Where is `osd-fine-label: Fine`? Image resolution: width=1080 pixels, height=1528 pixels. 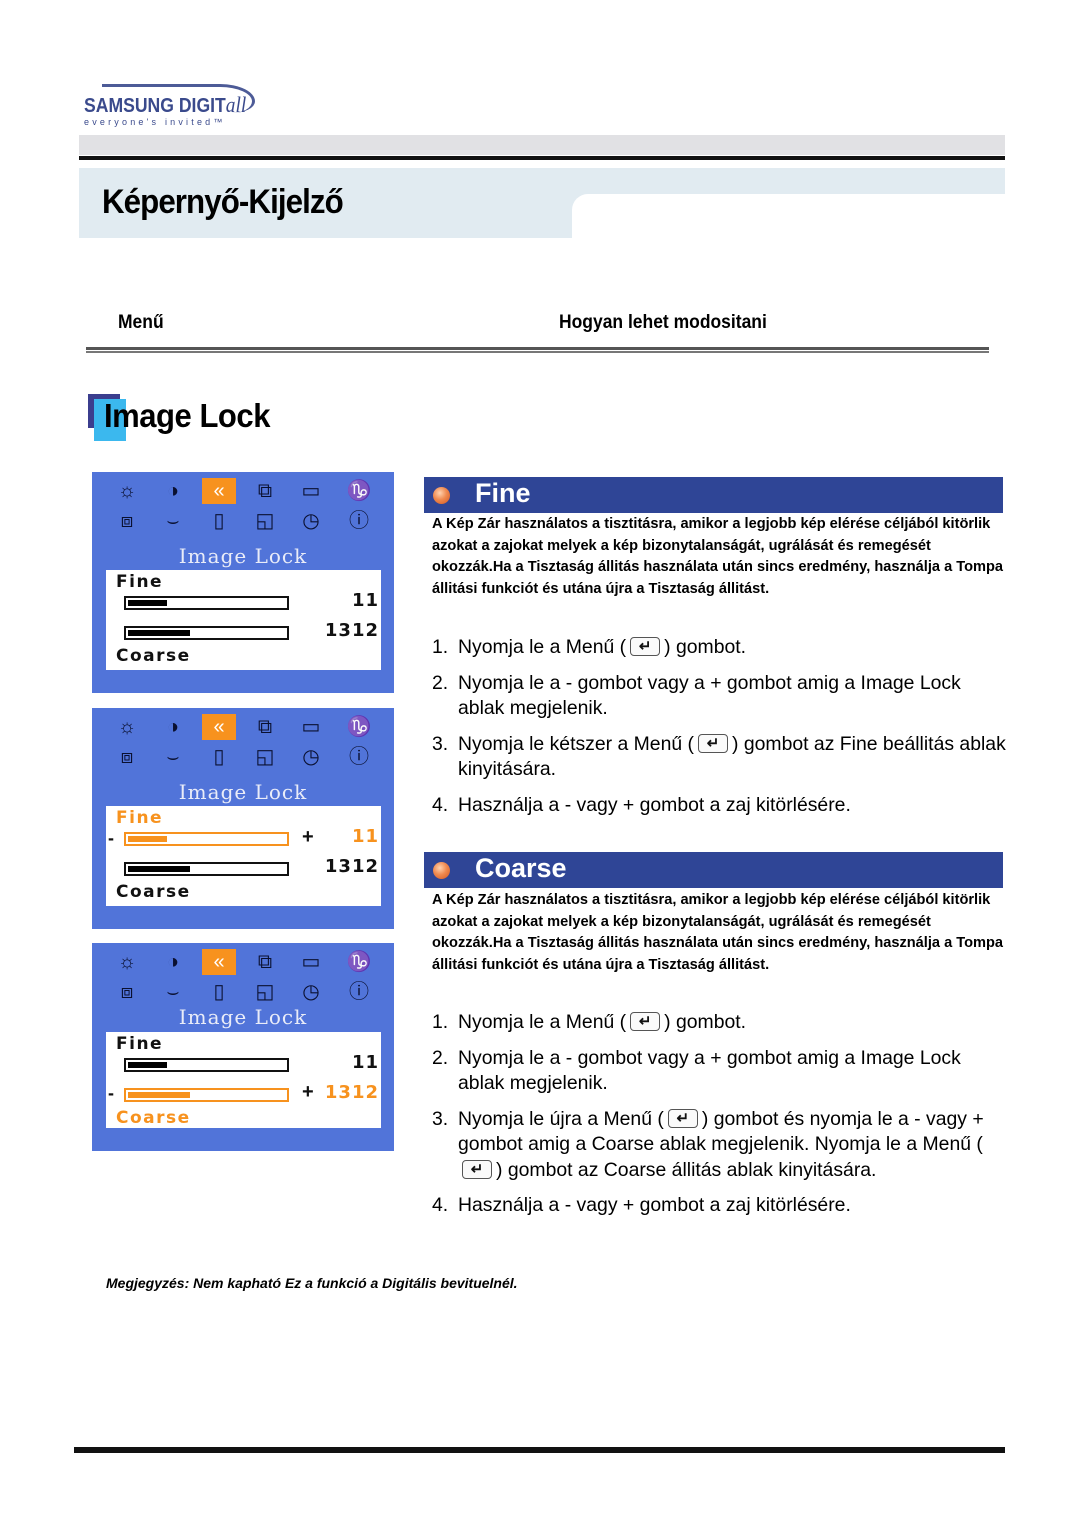
osd-fine-label: Fine is located at coordinates (140, 1044).